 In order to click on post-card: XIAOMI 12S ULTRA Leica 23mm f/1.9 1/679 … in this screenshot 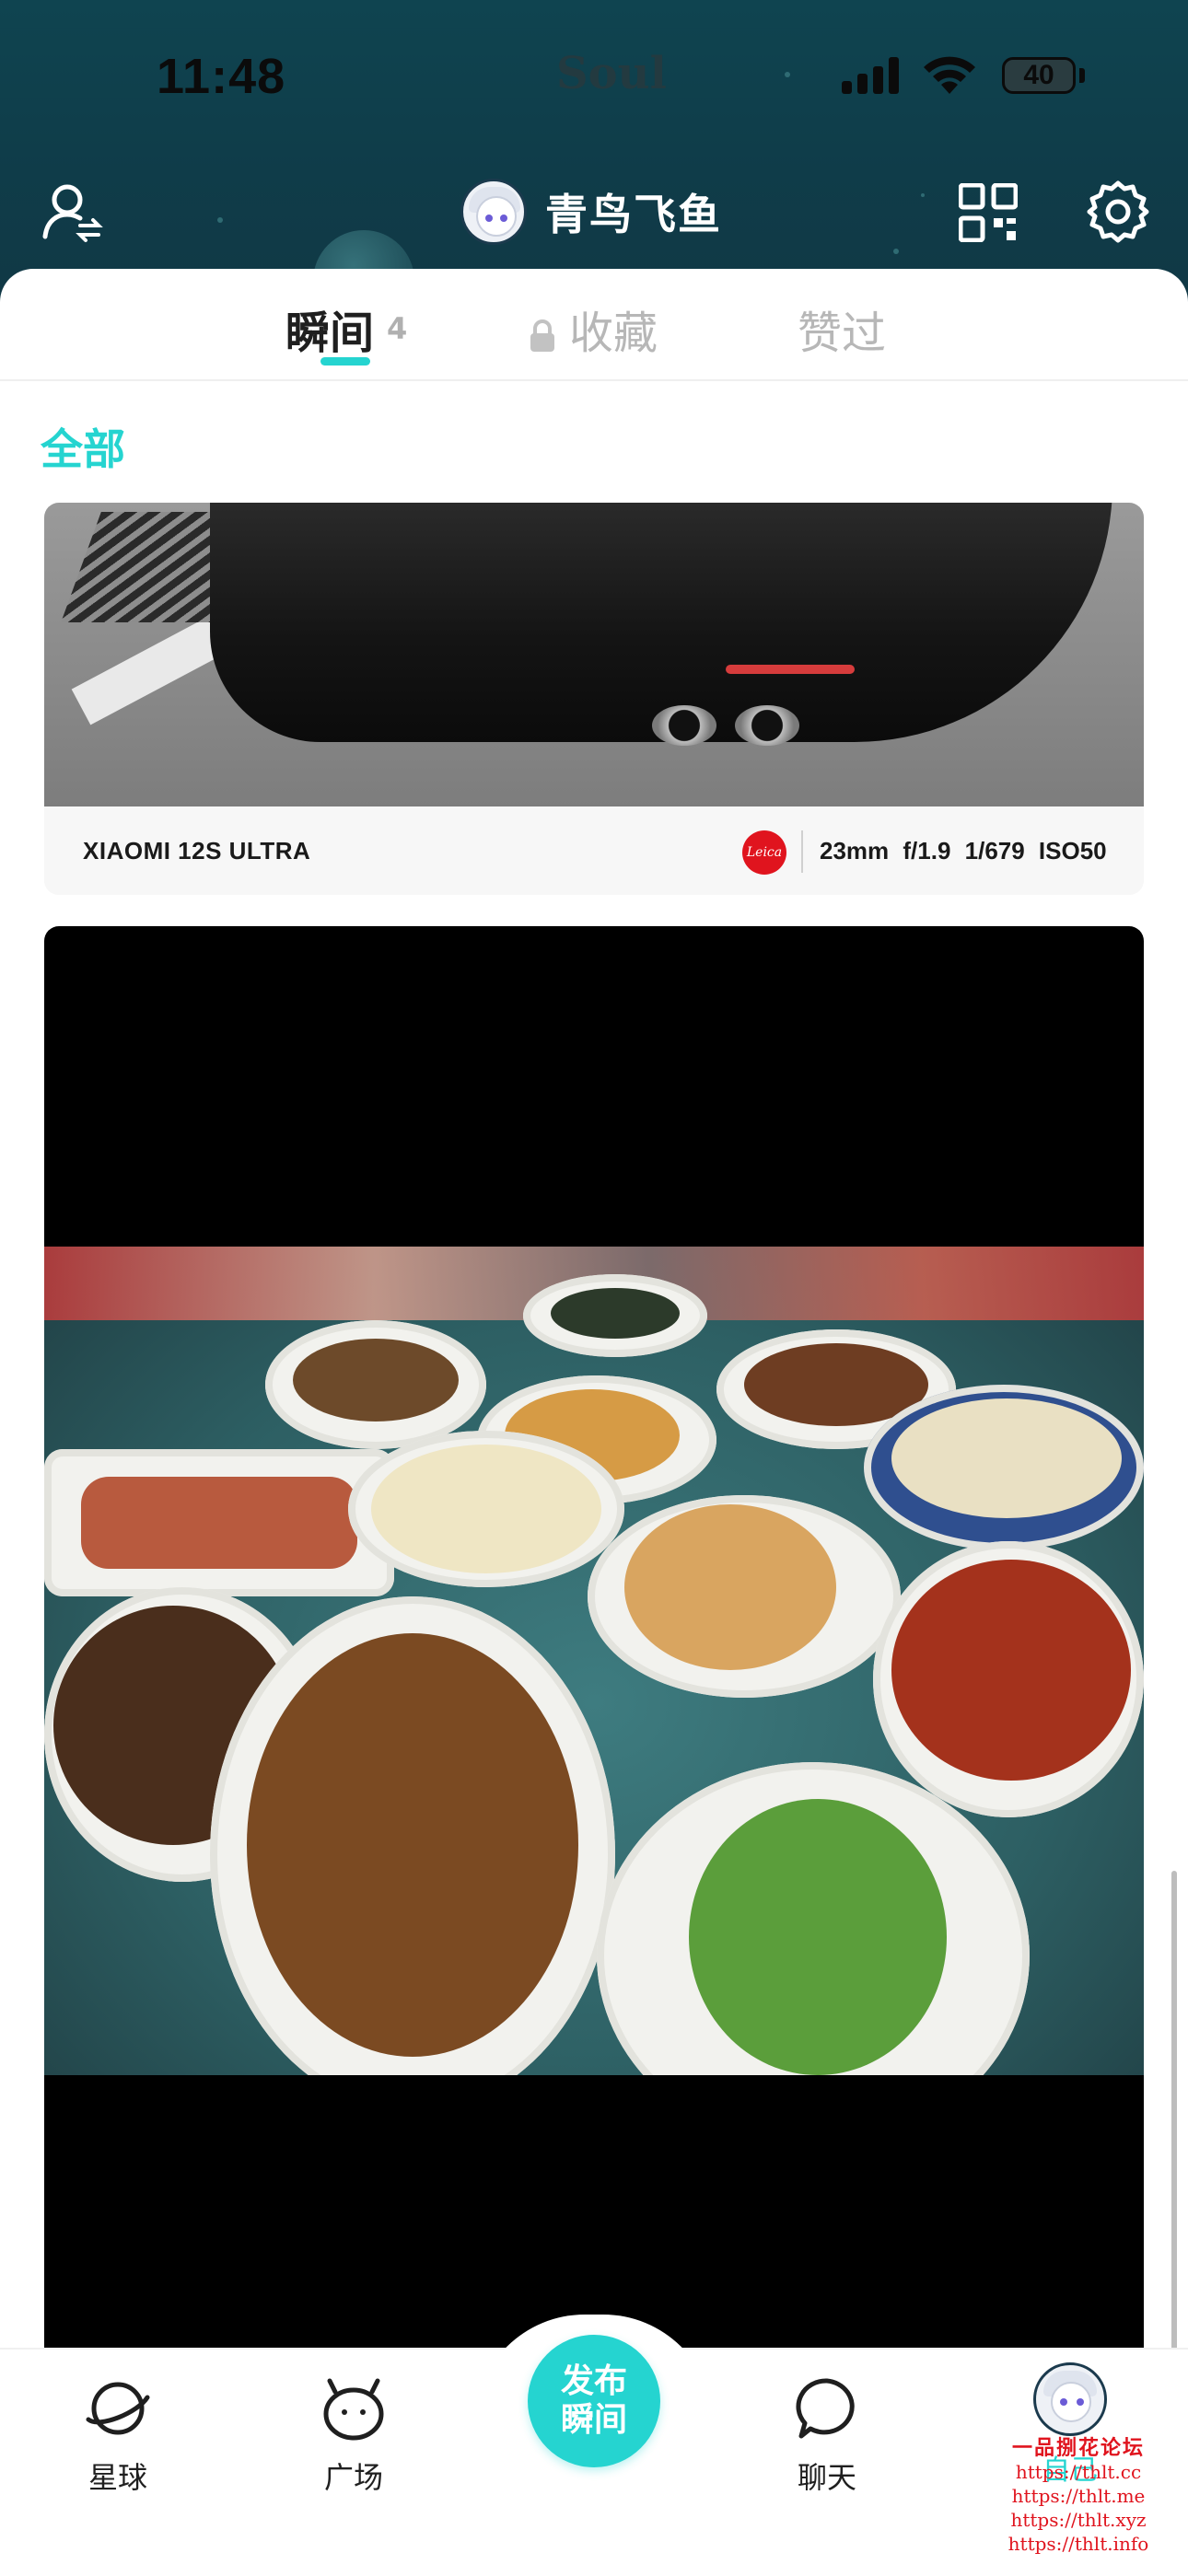, I will do `click(594, 699)`.